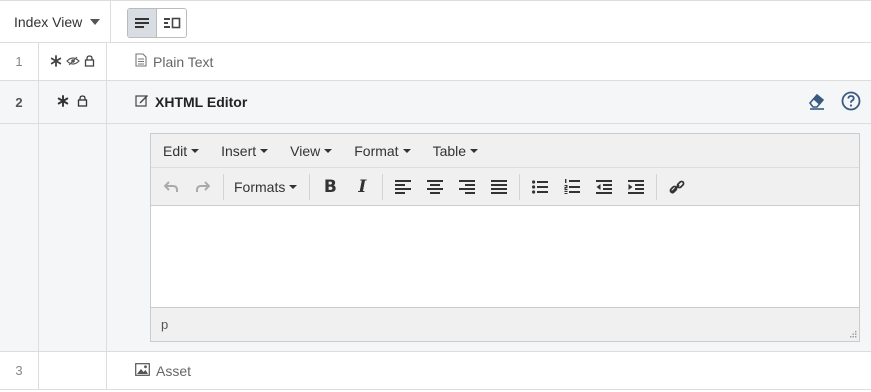  Describe the element at coordinates (174, 370) in the screenshot. I see `row-label: Asset` at that location.